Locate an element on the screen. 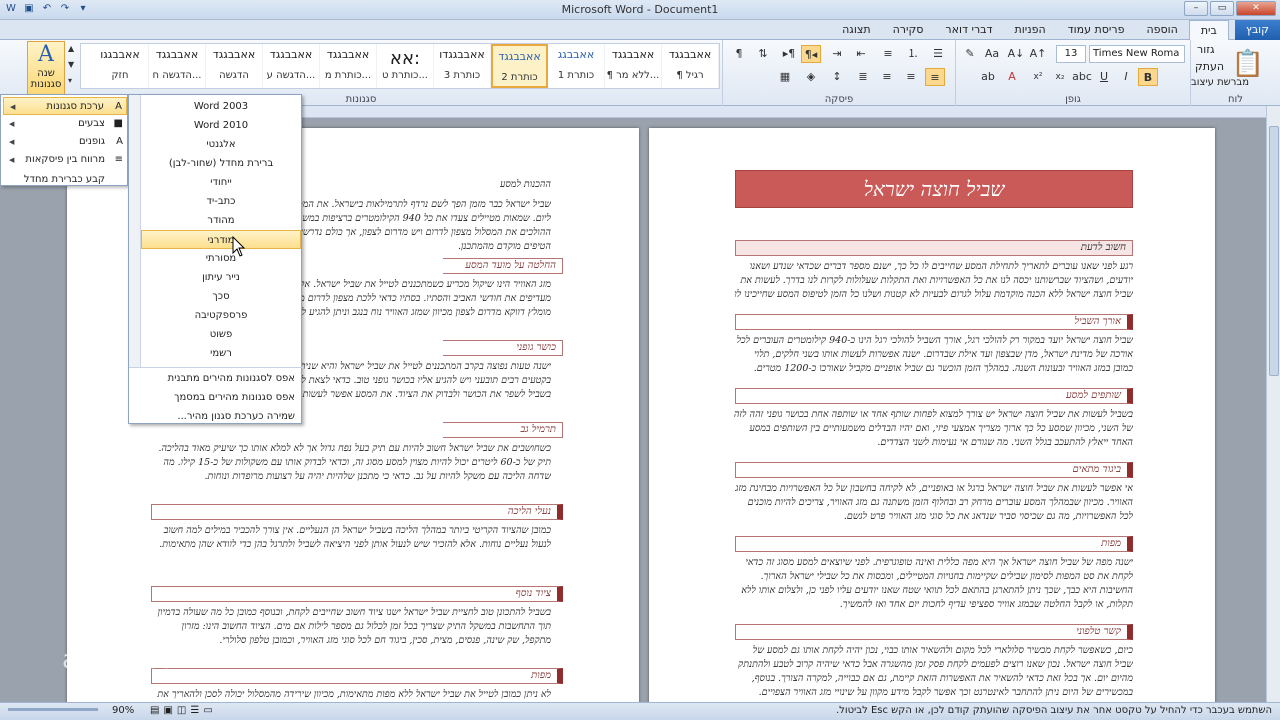 This screenshot has width=1280, height=720. font-color-icon: A is located at coordinates (1012, 77).